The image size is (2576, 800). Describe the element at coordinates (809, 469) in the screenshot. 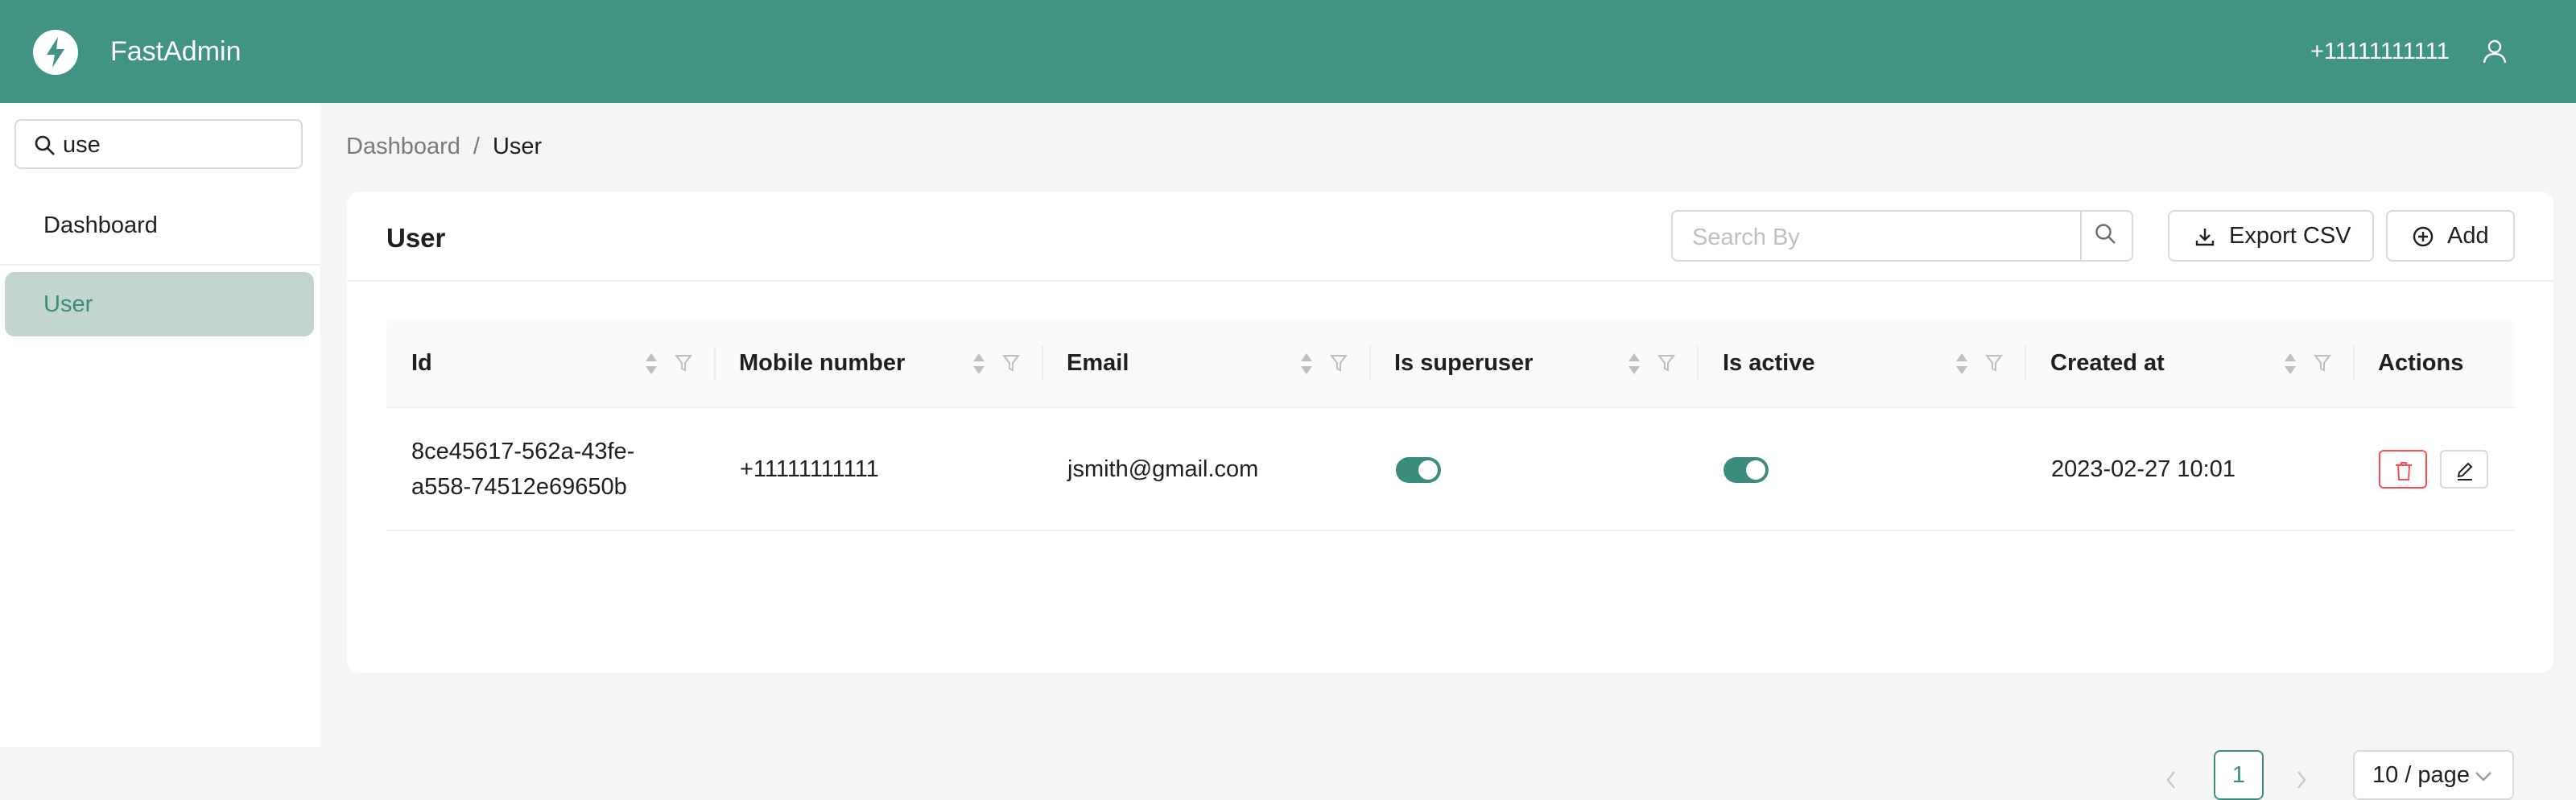

I see `cell-mobile-number: +11111111111` at that location.